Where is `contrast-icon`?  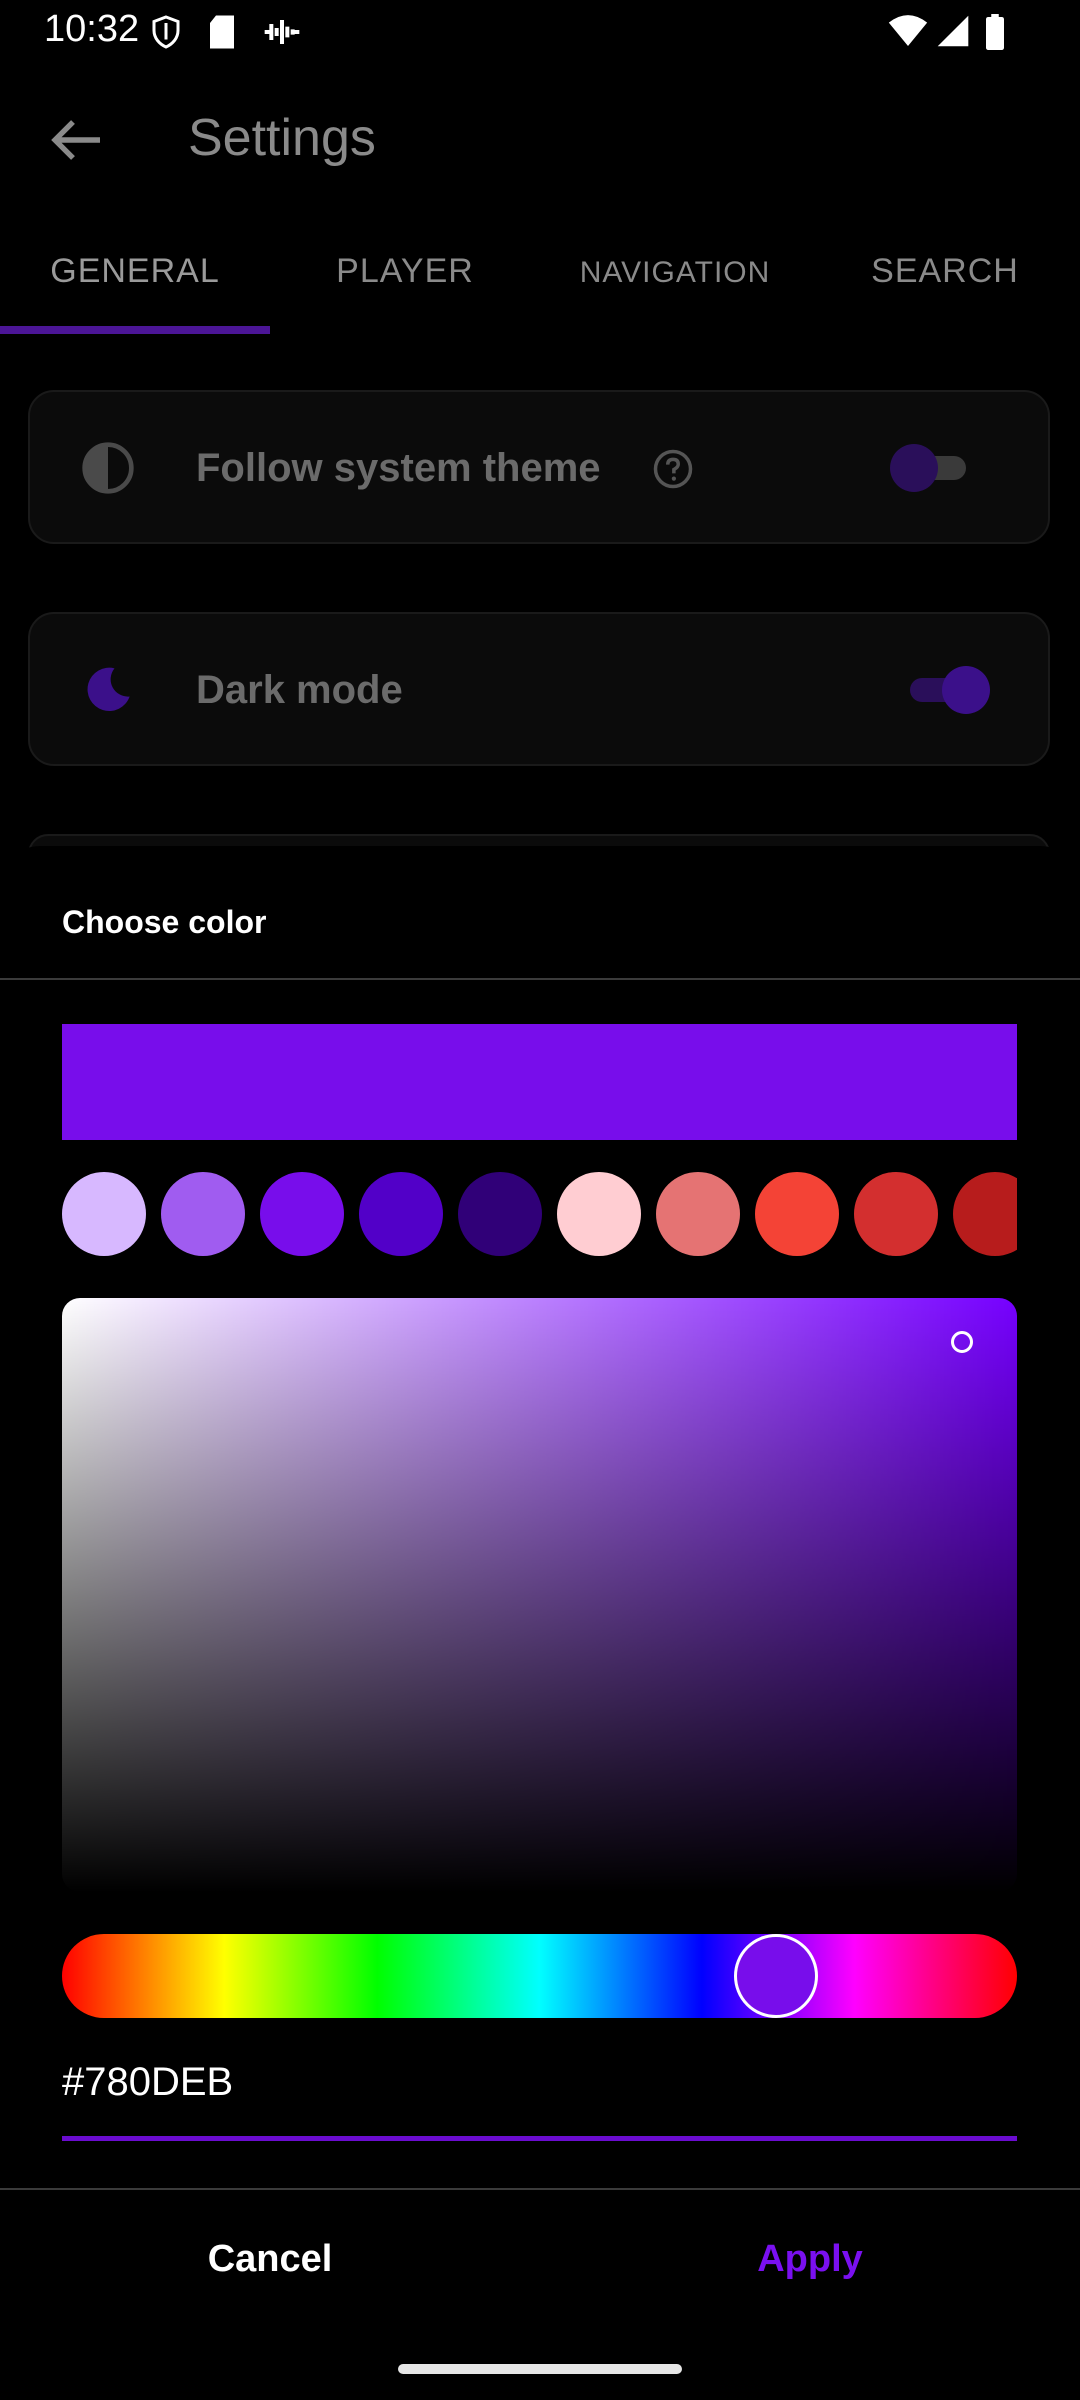 contrast-icon is located at coordinates (108, 470).